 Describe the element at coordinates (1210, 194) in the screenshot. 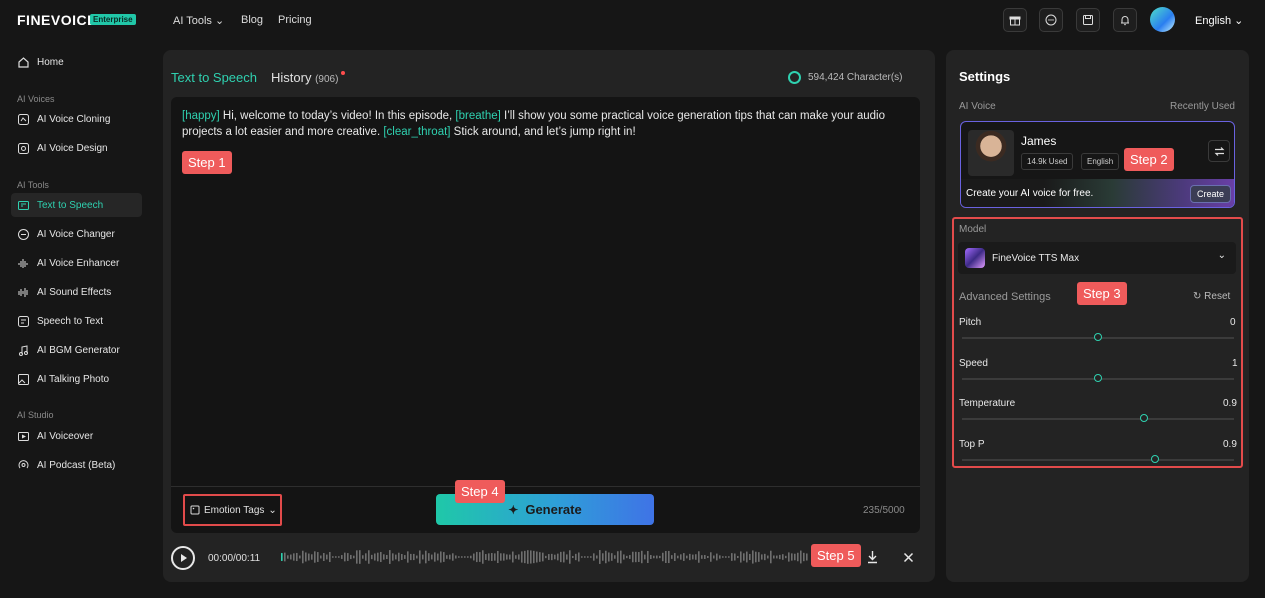

I see `create-button: Create` at that location.